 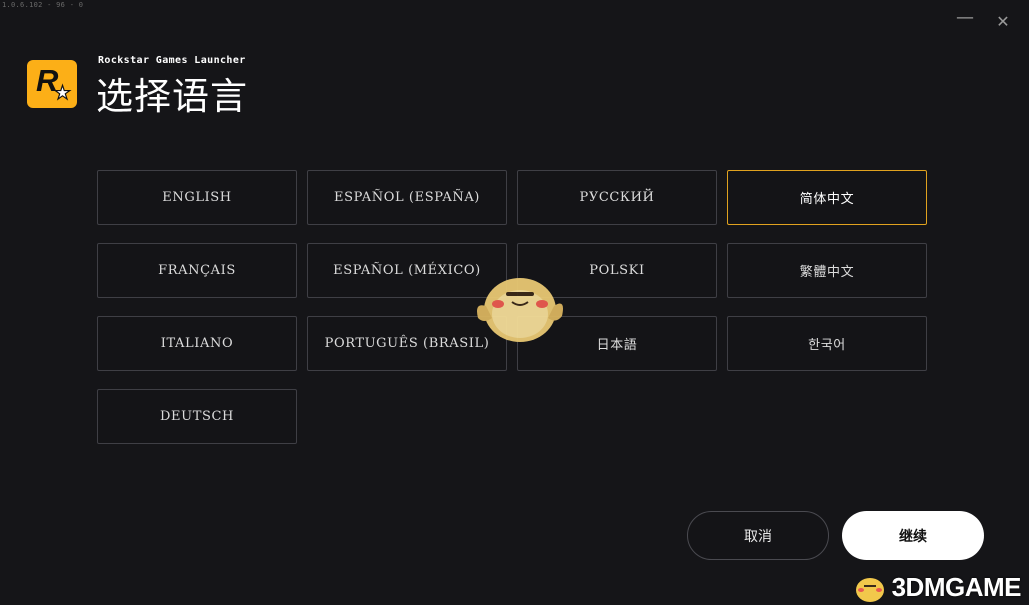 What do you see at coordinates (827, 343) in the screenshot?
I see `language-option-korean: 한국어` at bounding box center [827, 343].